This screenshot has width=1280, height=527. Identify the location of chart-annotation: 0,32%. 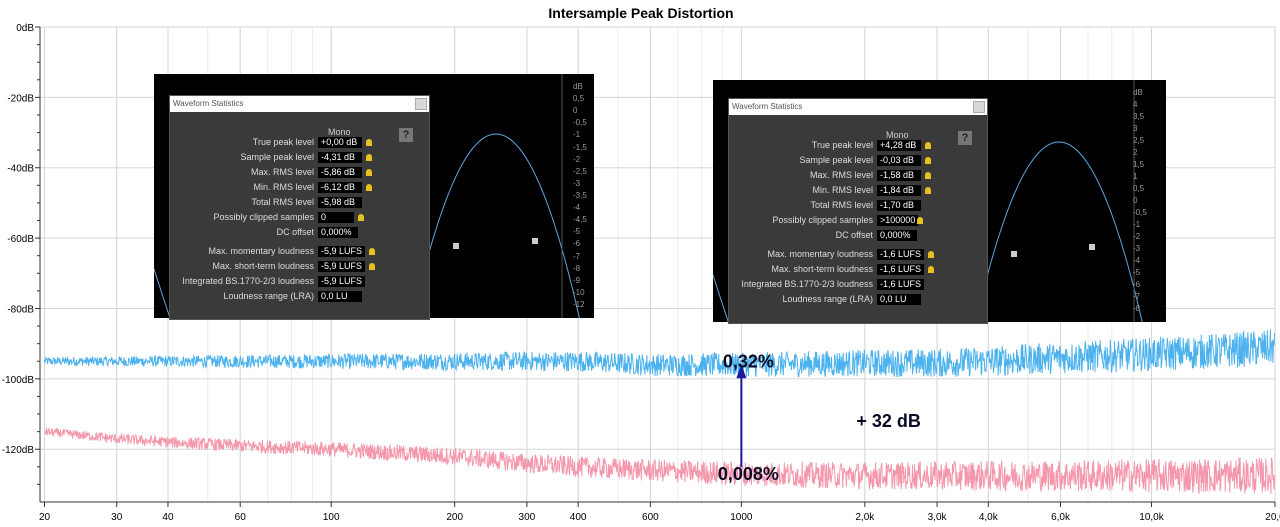
(748, 361).